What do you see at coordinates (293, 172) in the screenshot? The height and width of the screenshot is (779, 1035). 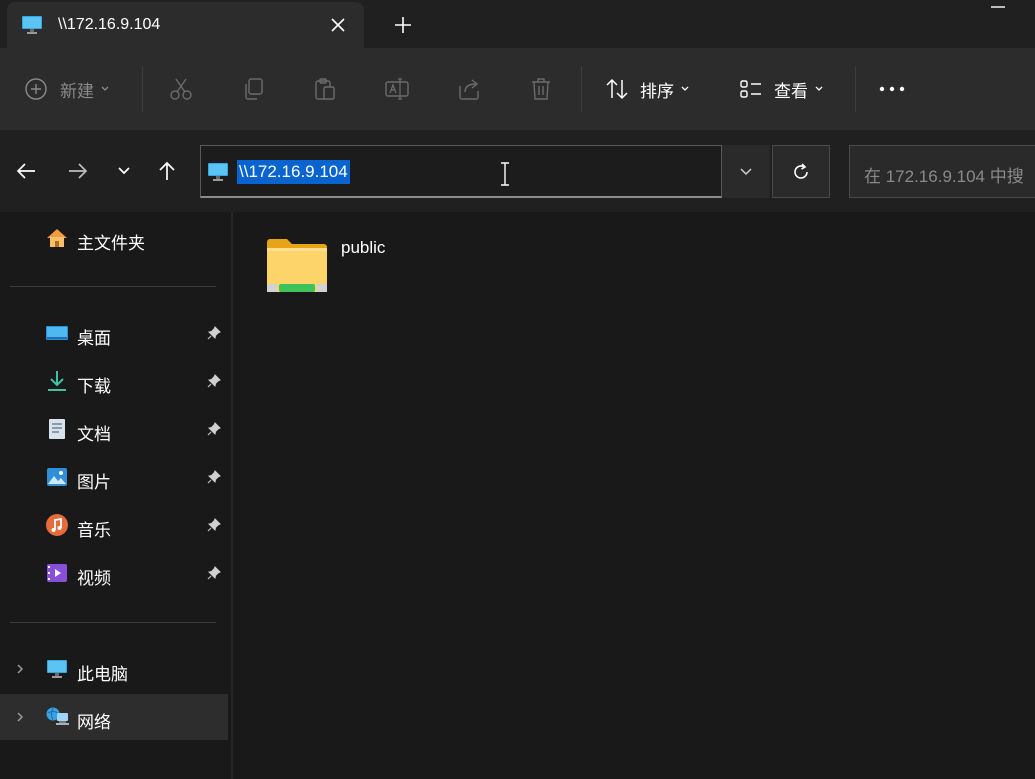 I see `address-path-selected: \\172.16.9.104` at bounding box center [293, 172].